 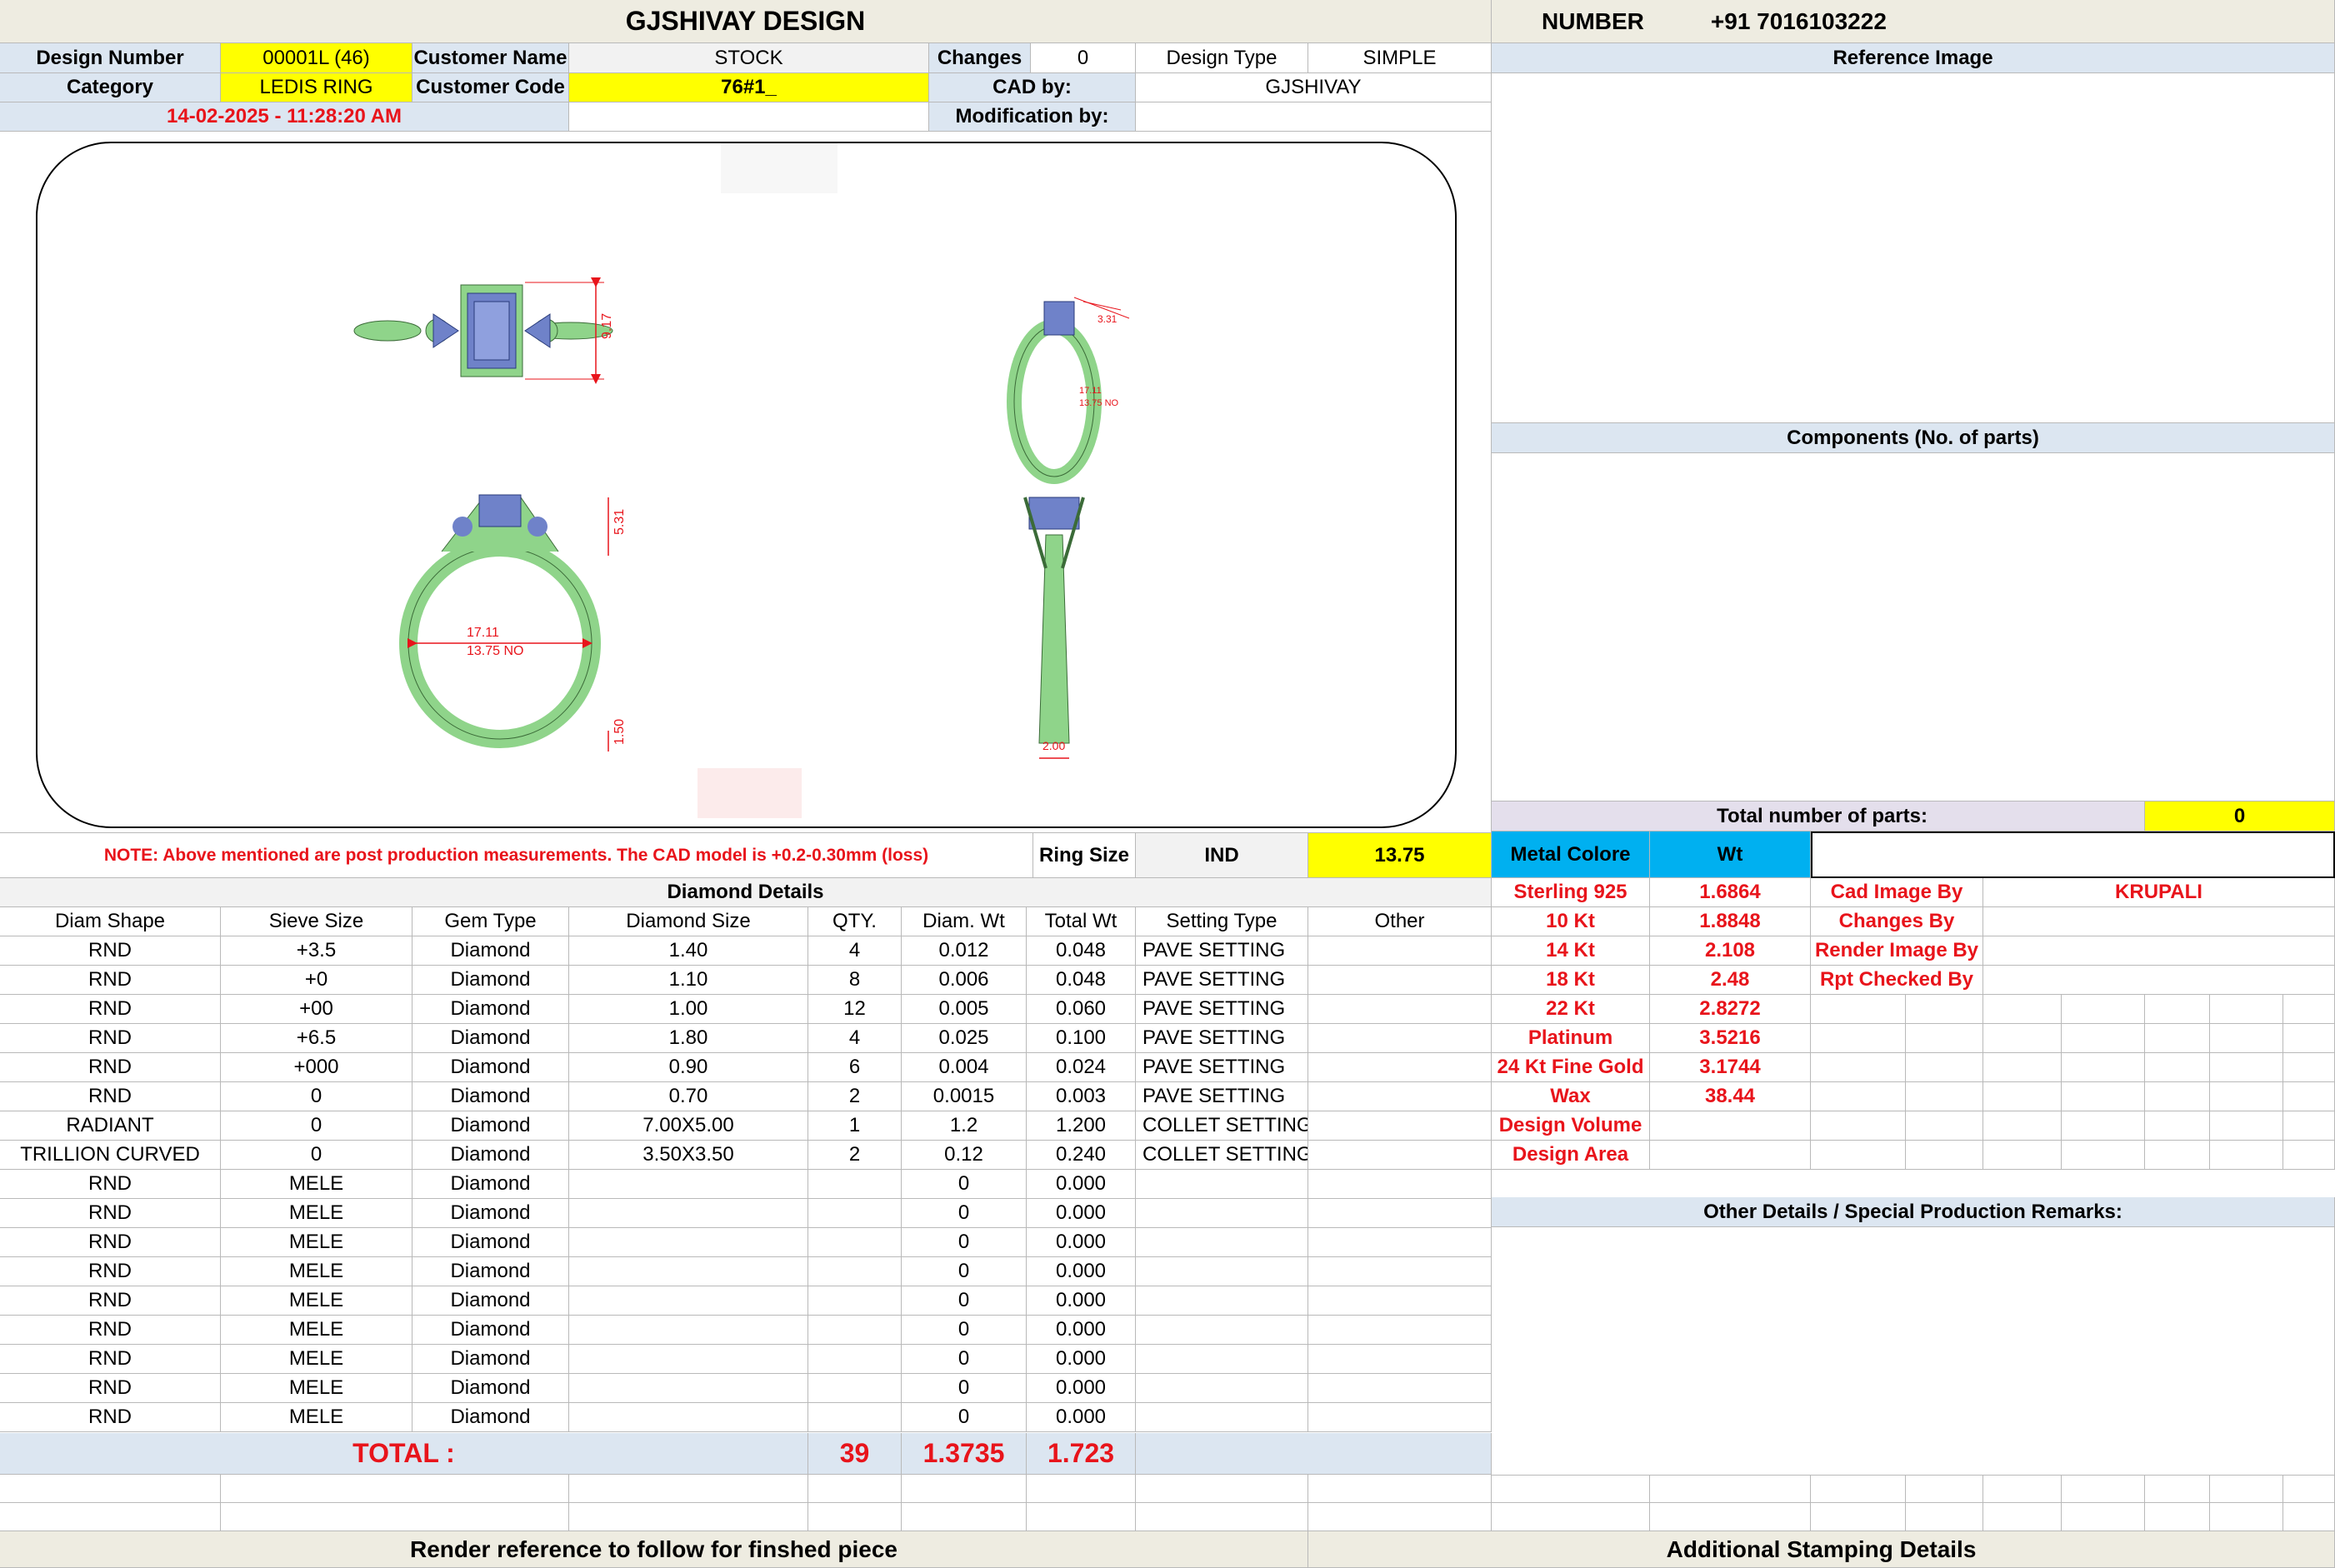 I want to click on additional-stamping: Additional Stamping Details, so click(x=1821, y=1549).